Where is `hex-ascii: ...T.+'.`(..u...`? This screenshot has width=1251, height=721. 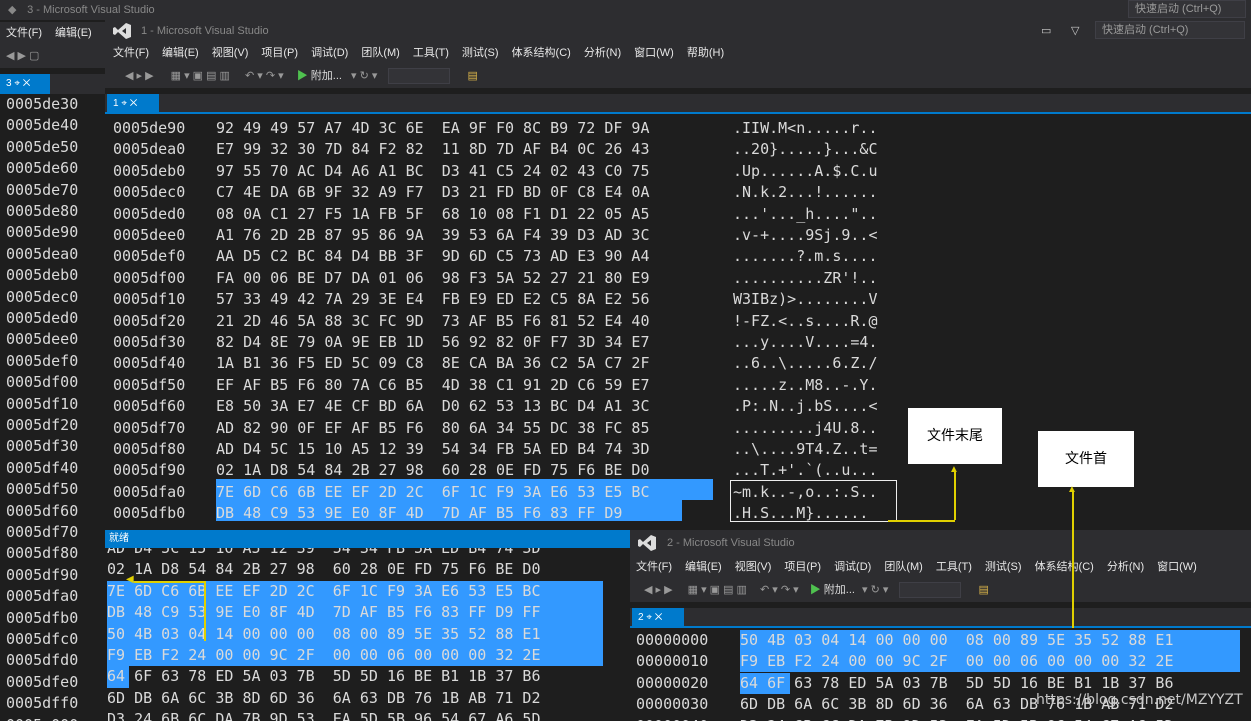
hex-ascii: ...T.+'.`(..u... is located at coordinates (805, 470).